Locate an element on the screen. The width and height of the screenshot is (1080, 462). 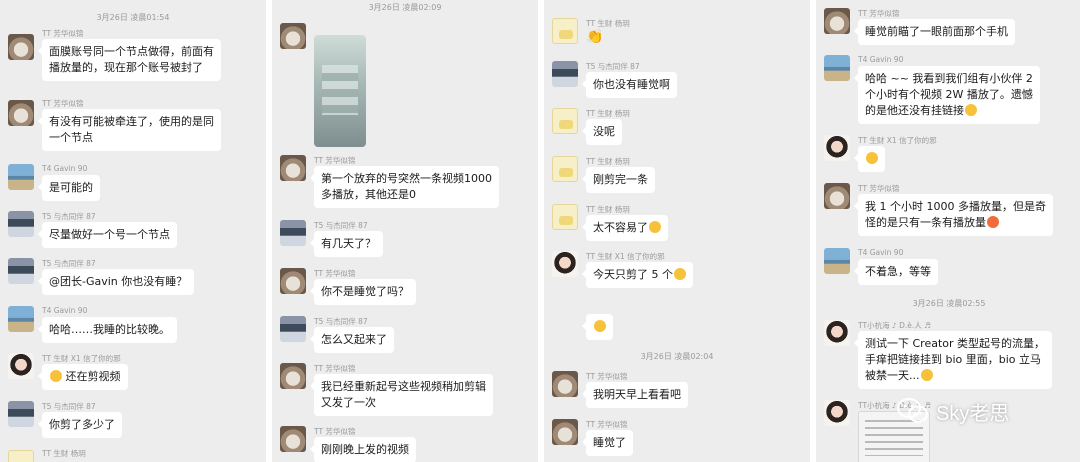
message-bubble: 你不是睡觉了吗？ is located at coordinates (363, 292).